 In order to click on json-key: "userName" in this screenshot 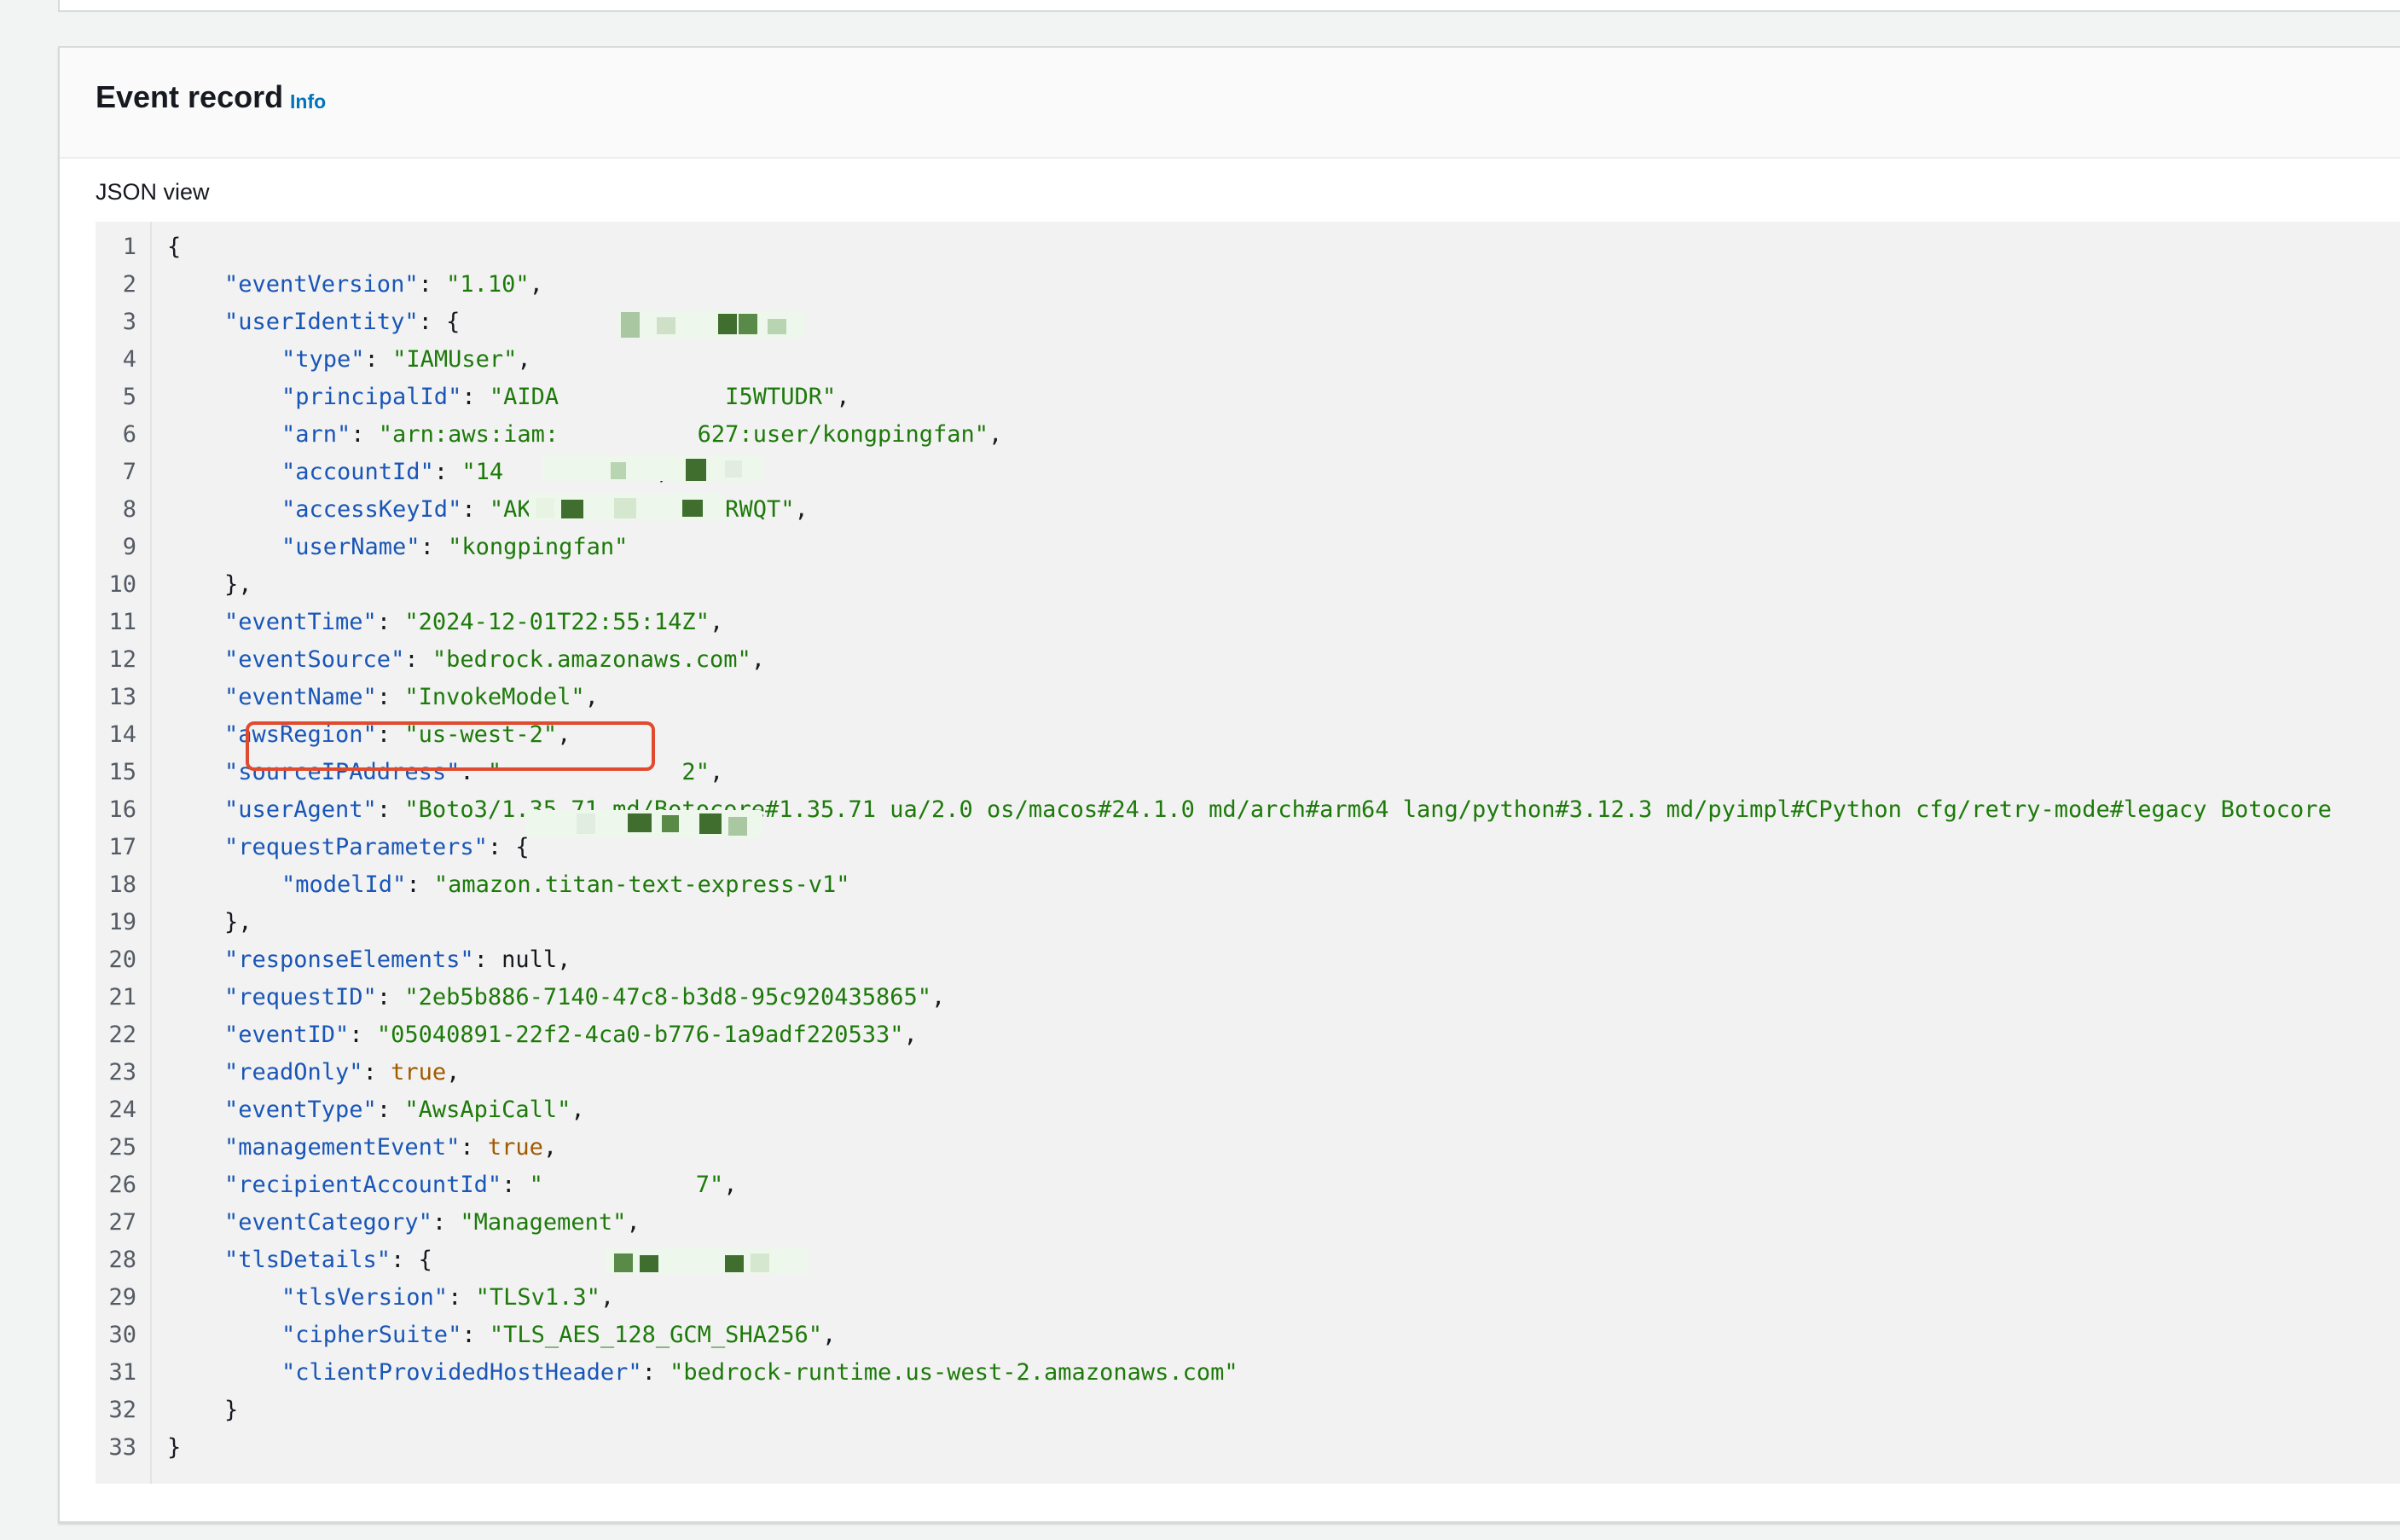, I will do `click(350, 547)`.